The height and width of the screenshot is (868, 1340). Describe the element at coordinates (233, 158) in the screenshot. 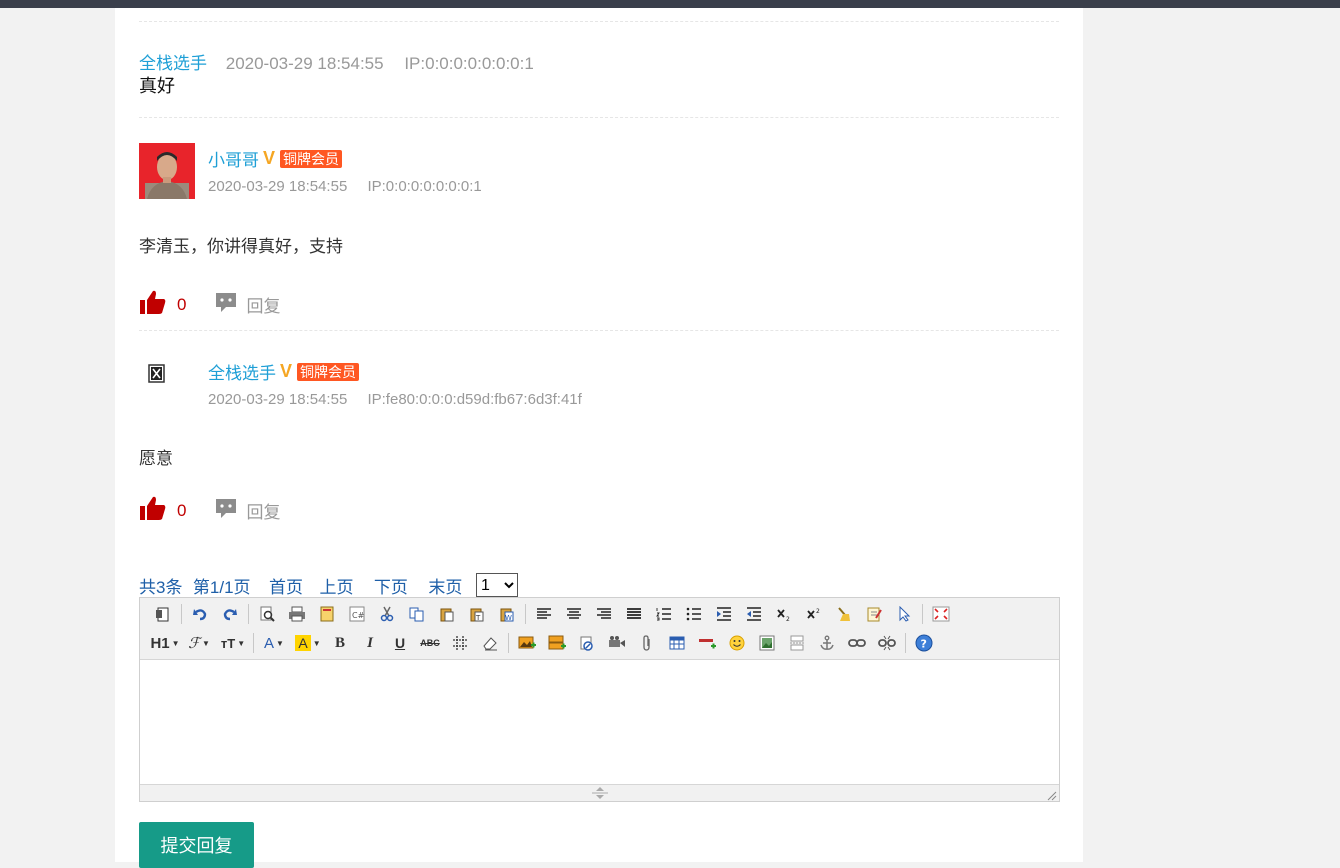

I see `comment-author-link: 小哥哥` at that location.